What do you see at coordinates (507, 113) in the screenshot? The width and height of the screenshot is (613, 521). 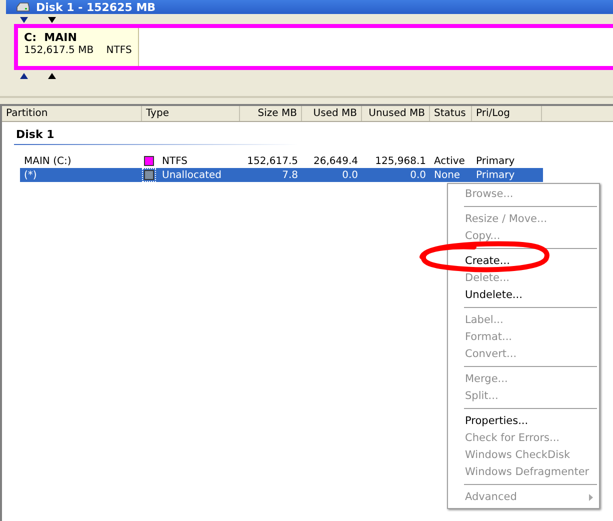 I see `column-header: Pri/Log` at bounding box center [507, 113].